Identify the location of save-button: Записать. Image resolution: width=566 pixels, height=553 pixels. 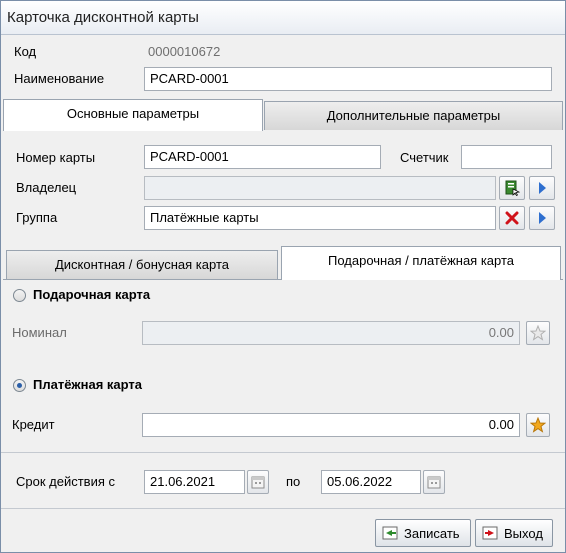
(423, 533).